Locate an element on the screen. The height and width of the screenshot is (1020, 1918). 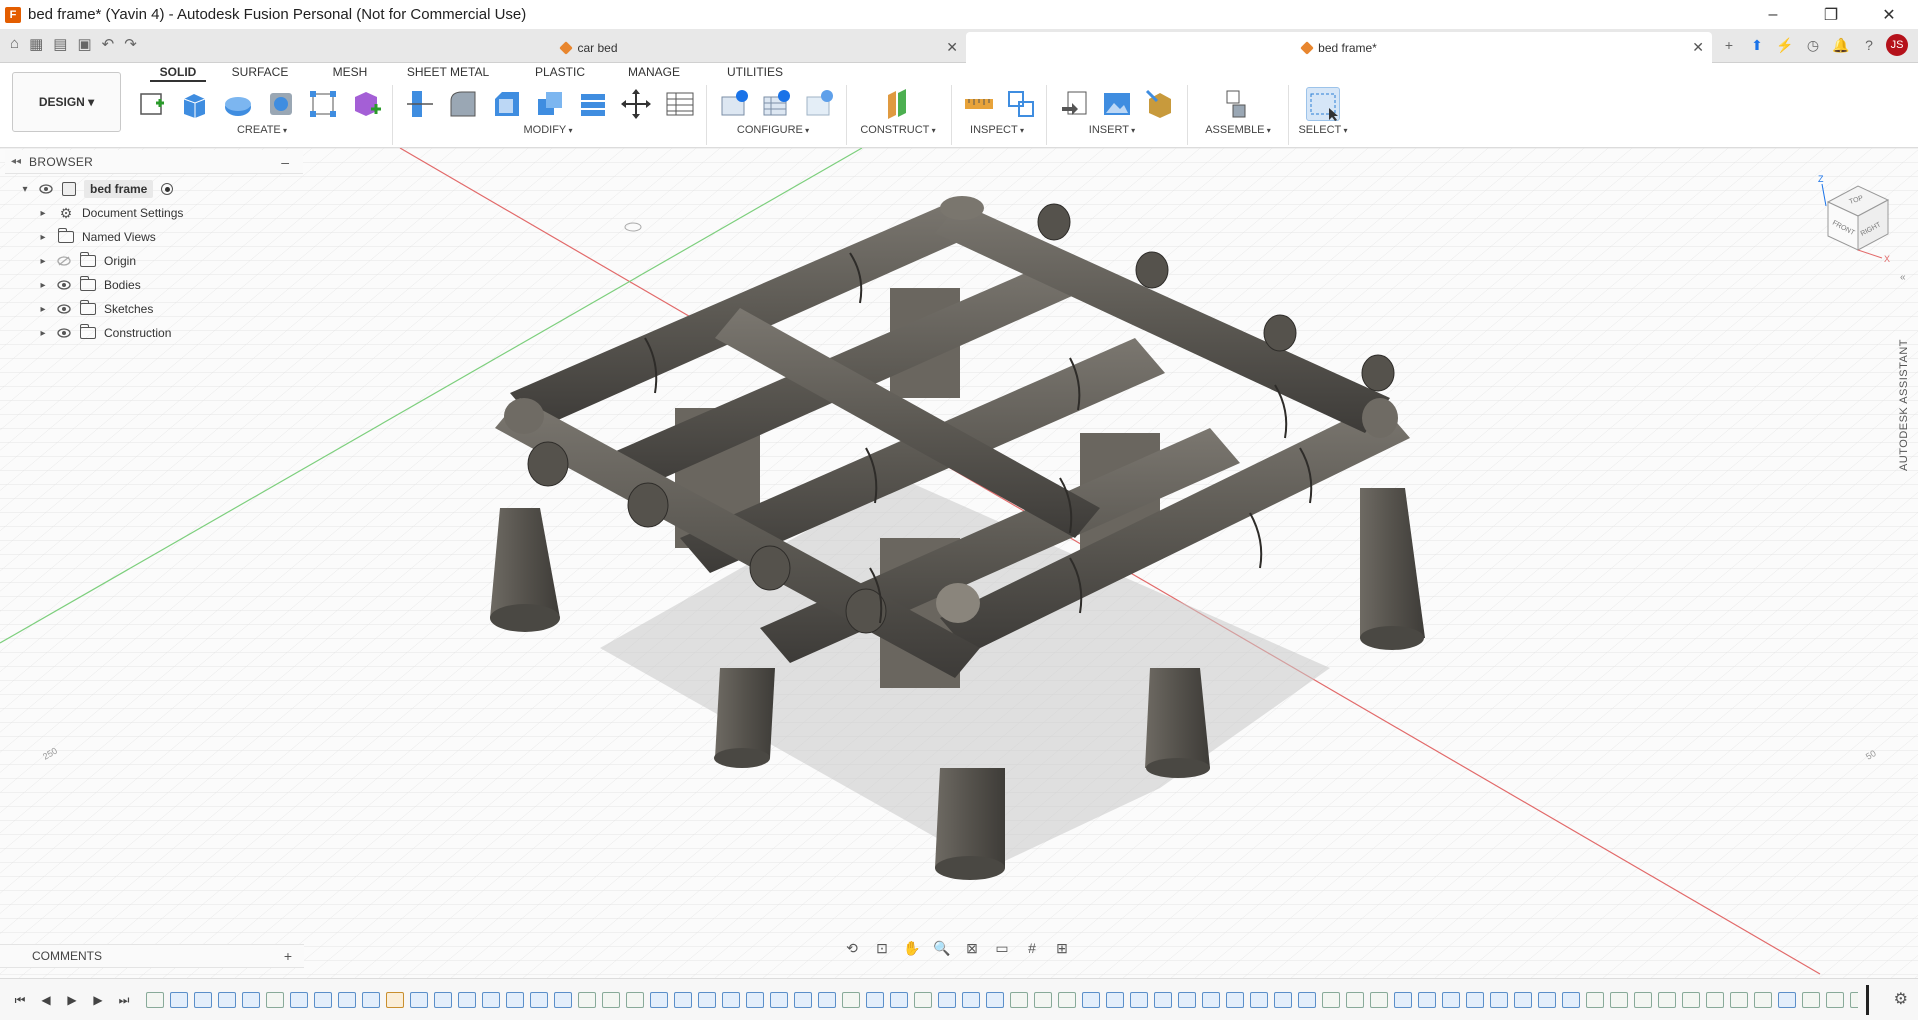
viewports-icon: ⊞ is located at coordinates (1062, 948).